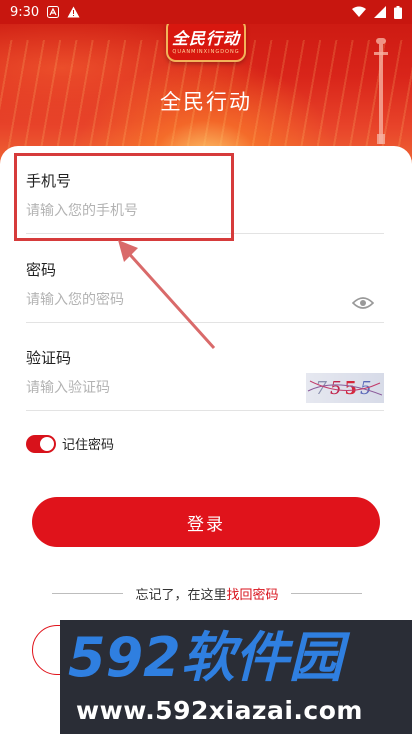 The height and width of the screenshot is (734, 412). Describe the element at coordinates (49, 181) in the screenshot. I see `phone-label: 手机号` at that location.